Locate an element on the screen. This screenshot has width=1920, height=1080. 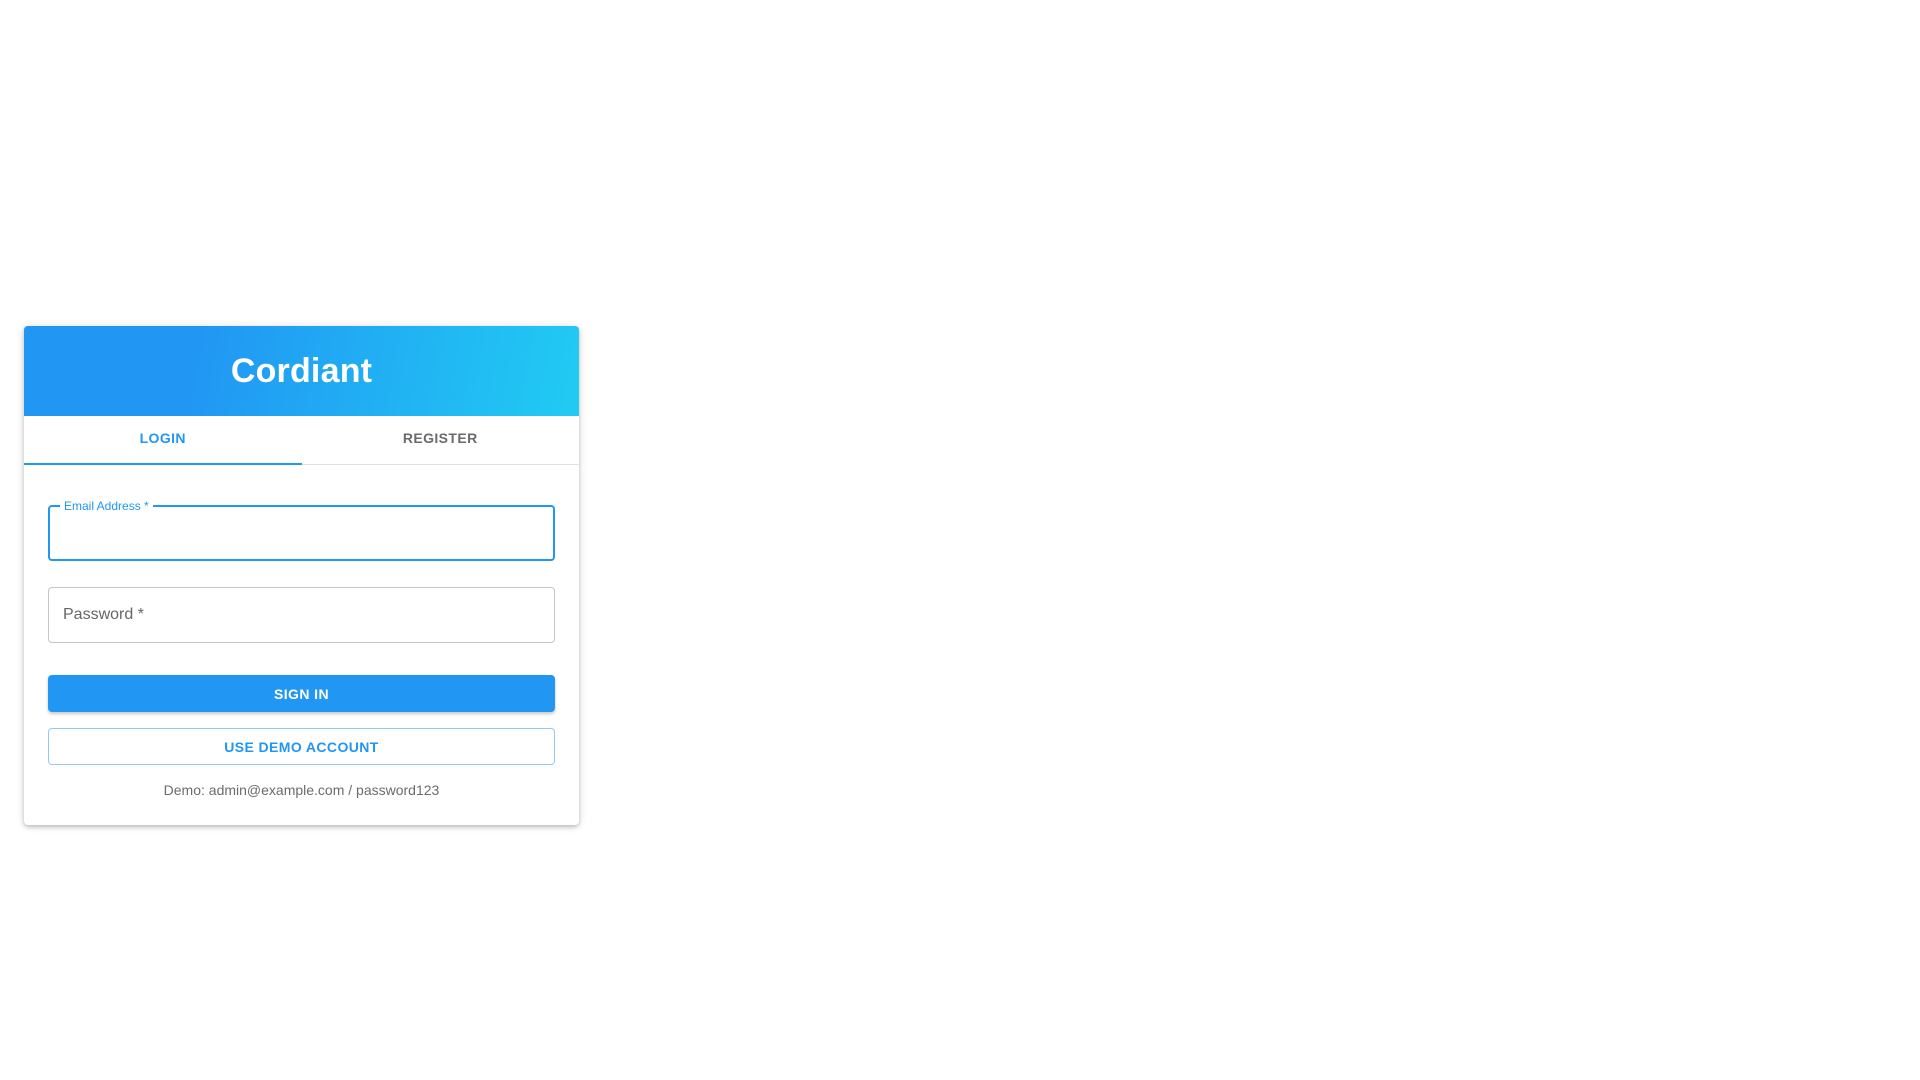
password-input is located at coordinates (301, 615).